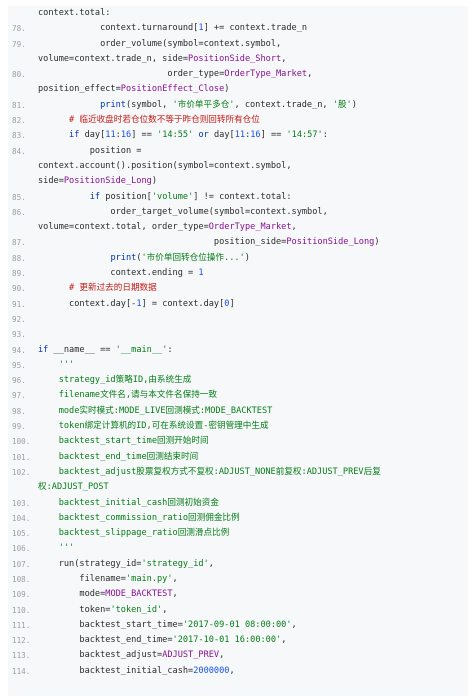  I want to click on code-text: context.turnaround[1] += context.trade_n, so click(173, 28).